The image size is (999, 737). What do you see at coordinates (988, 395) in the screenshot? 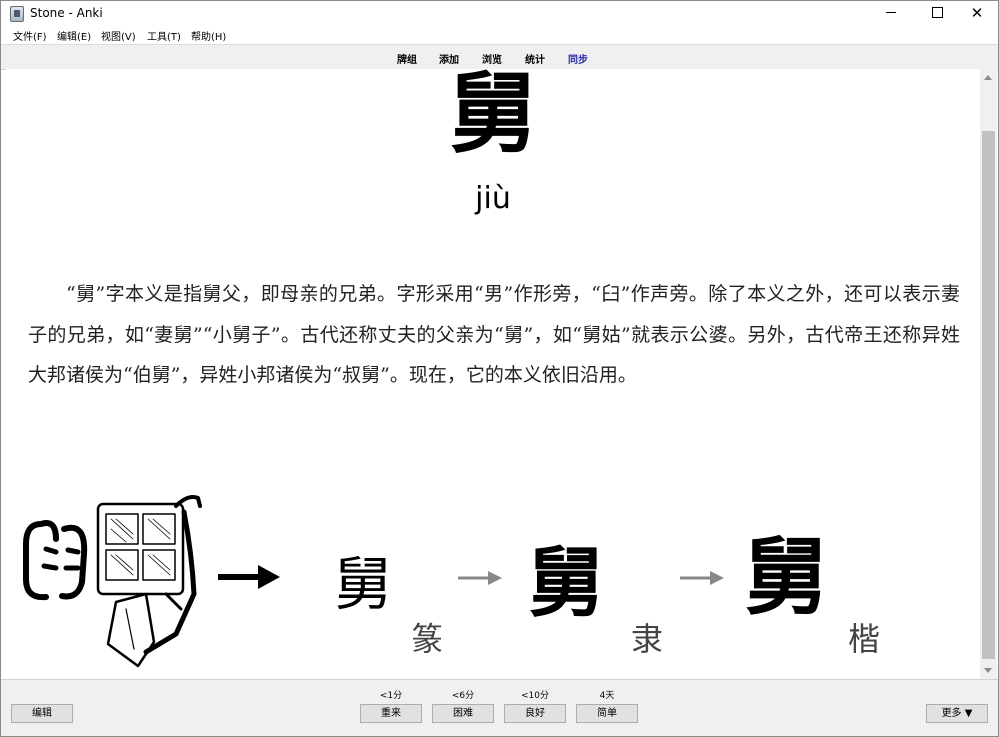
I see `scrollbar-thumb` at bounding box center [988, 395].